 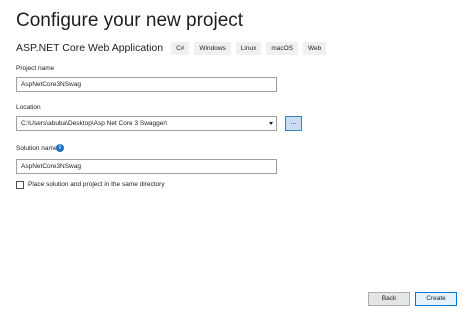 I want to click on tag-windows: Windows, so click(x=212, y=48).